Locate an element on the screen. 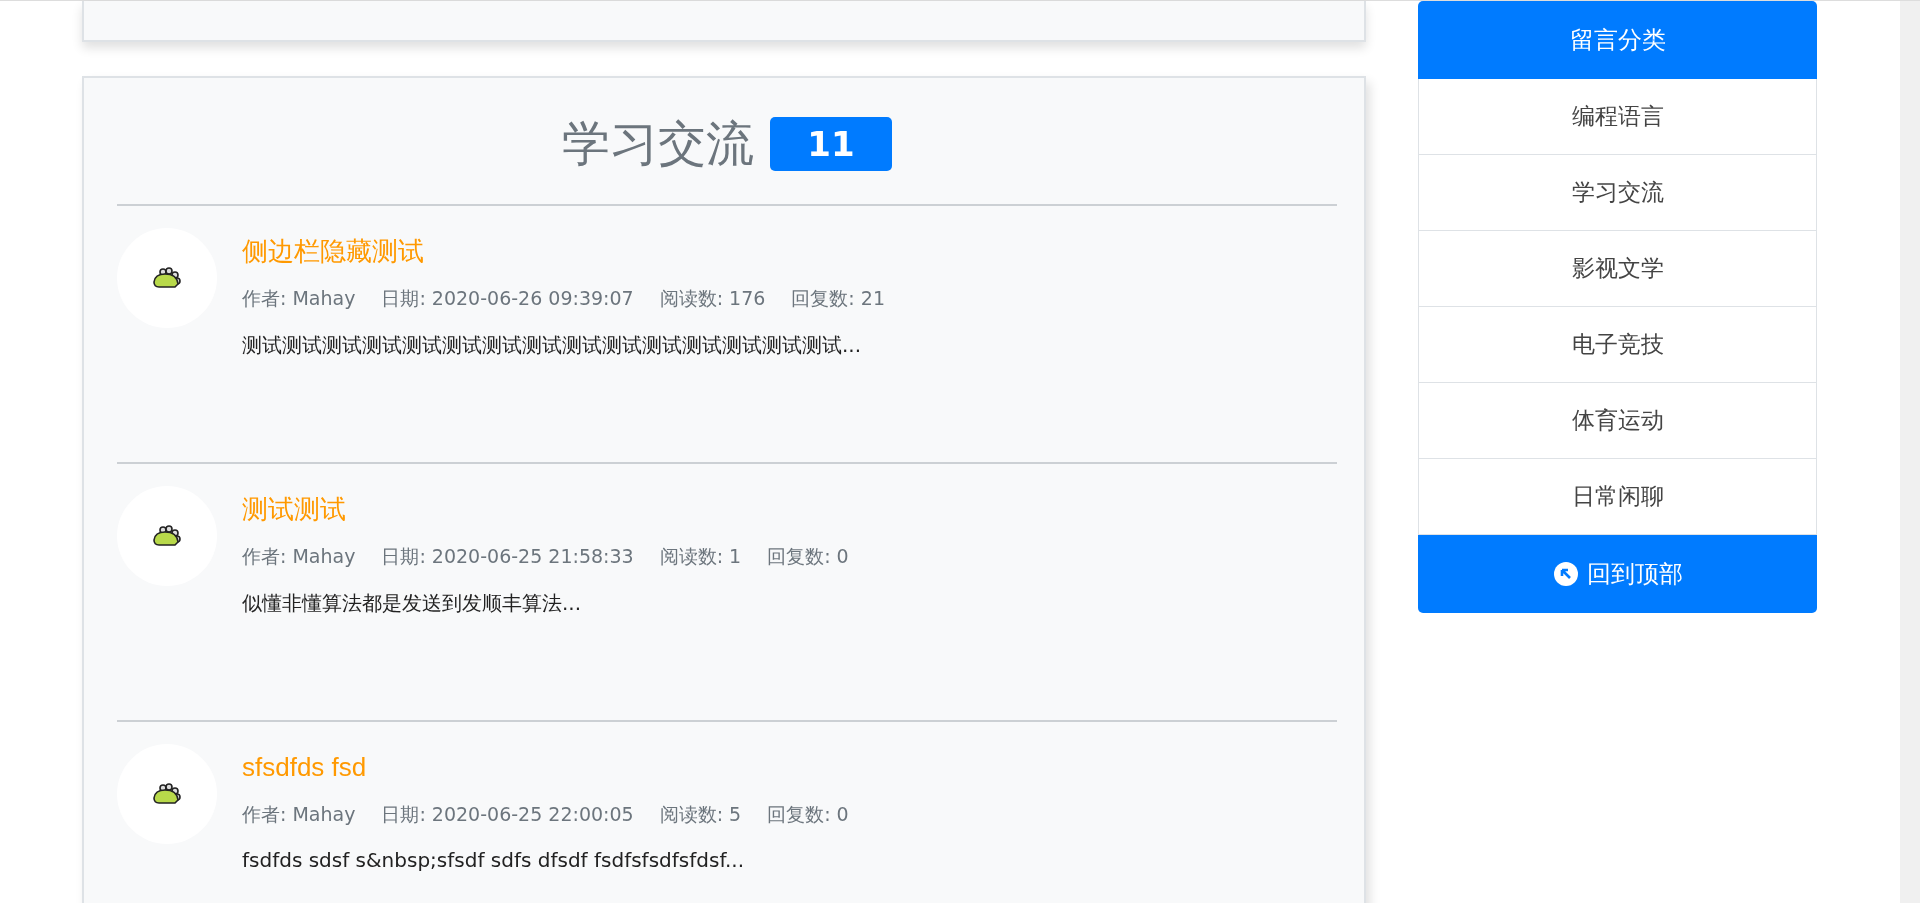  date-text: 日期: 2020-06-26 09:39:07 is located at coordinates (507, 298).